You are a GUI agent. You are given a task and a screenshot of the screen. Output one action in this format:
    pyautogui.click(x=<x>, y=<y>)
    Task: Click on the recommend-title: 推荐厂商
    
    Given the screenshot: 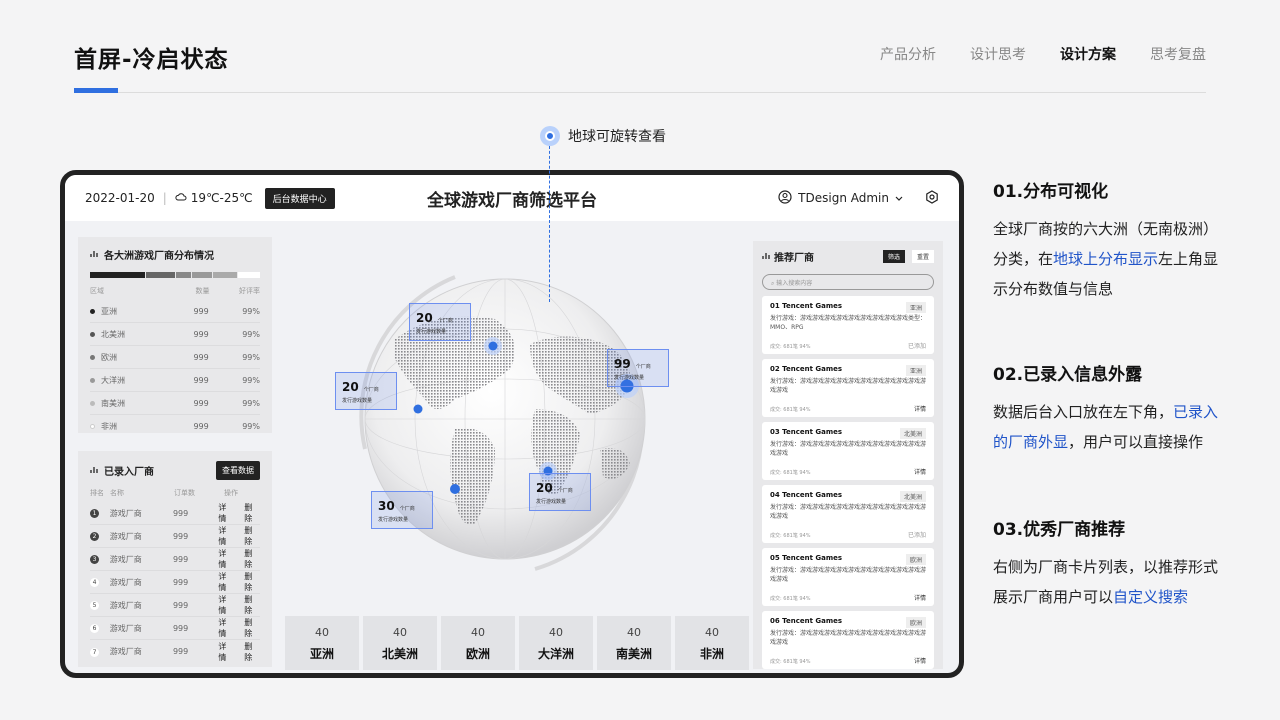 What is the action you would take?
    pyautogui.click(x=794, y=258)
    